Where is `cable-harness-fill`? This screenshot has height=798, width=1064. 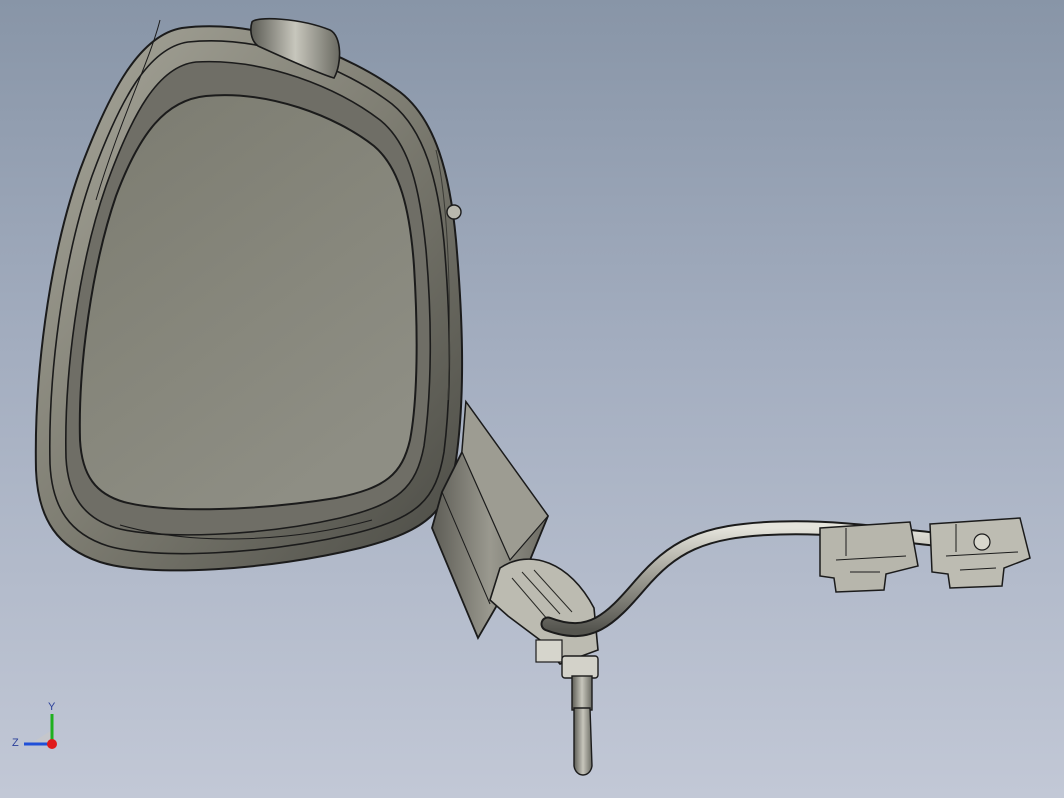
cable-harness-fill is located at coordinates (769, 578).